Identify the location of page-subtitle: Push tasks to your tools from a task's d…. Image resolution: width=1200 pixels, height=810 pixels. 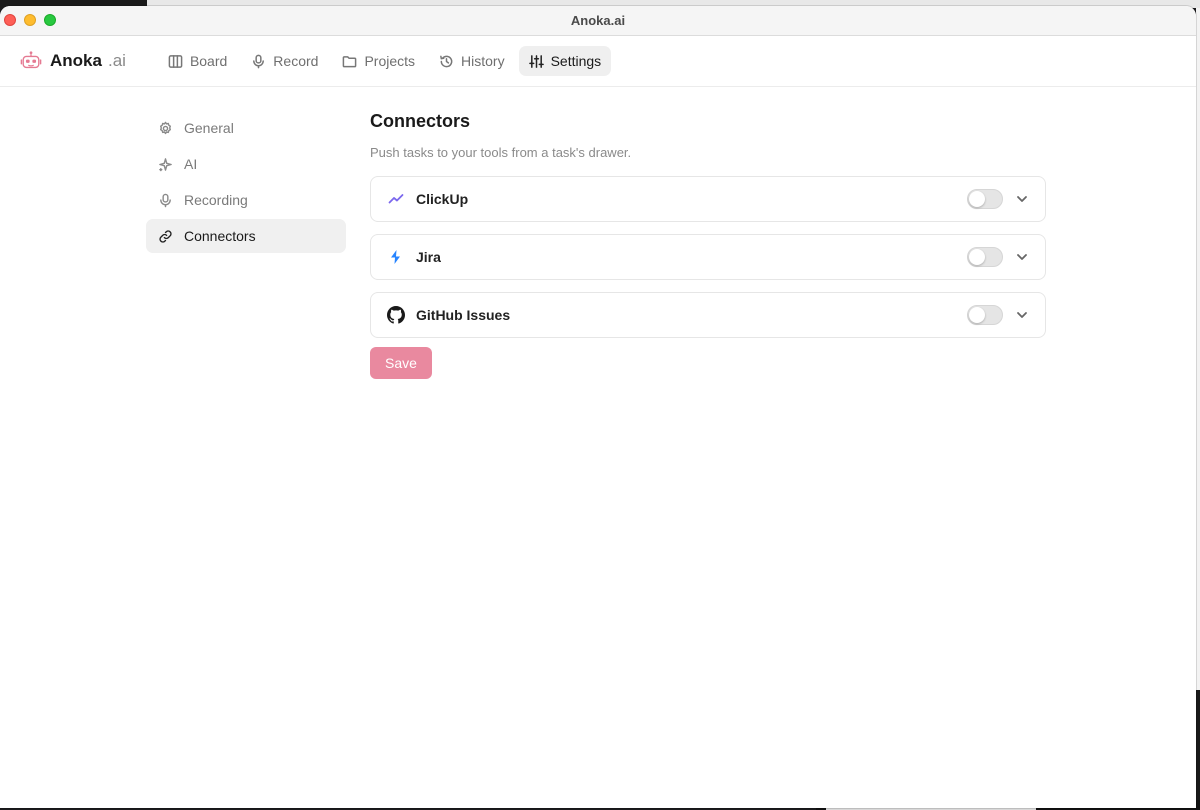
(501, 152).